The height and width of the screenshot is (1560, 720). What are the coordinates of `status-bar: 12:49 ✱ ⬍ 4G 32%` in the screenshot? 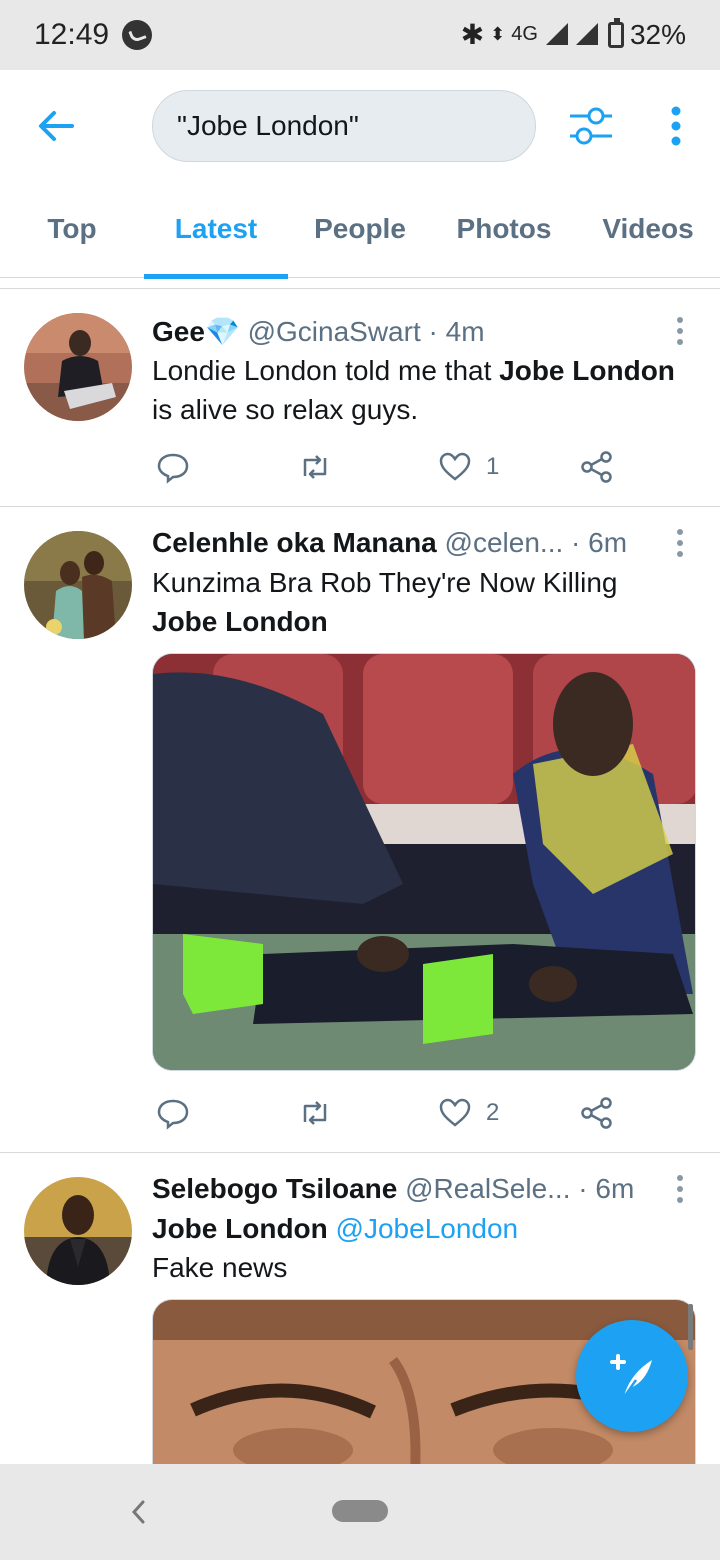 It's located at (360, 35).